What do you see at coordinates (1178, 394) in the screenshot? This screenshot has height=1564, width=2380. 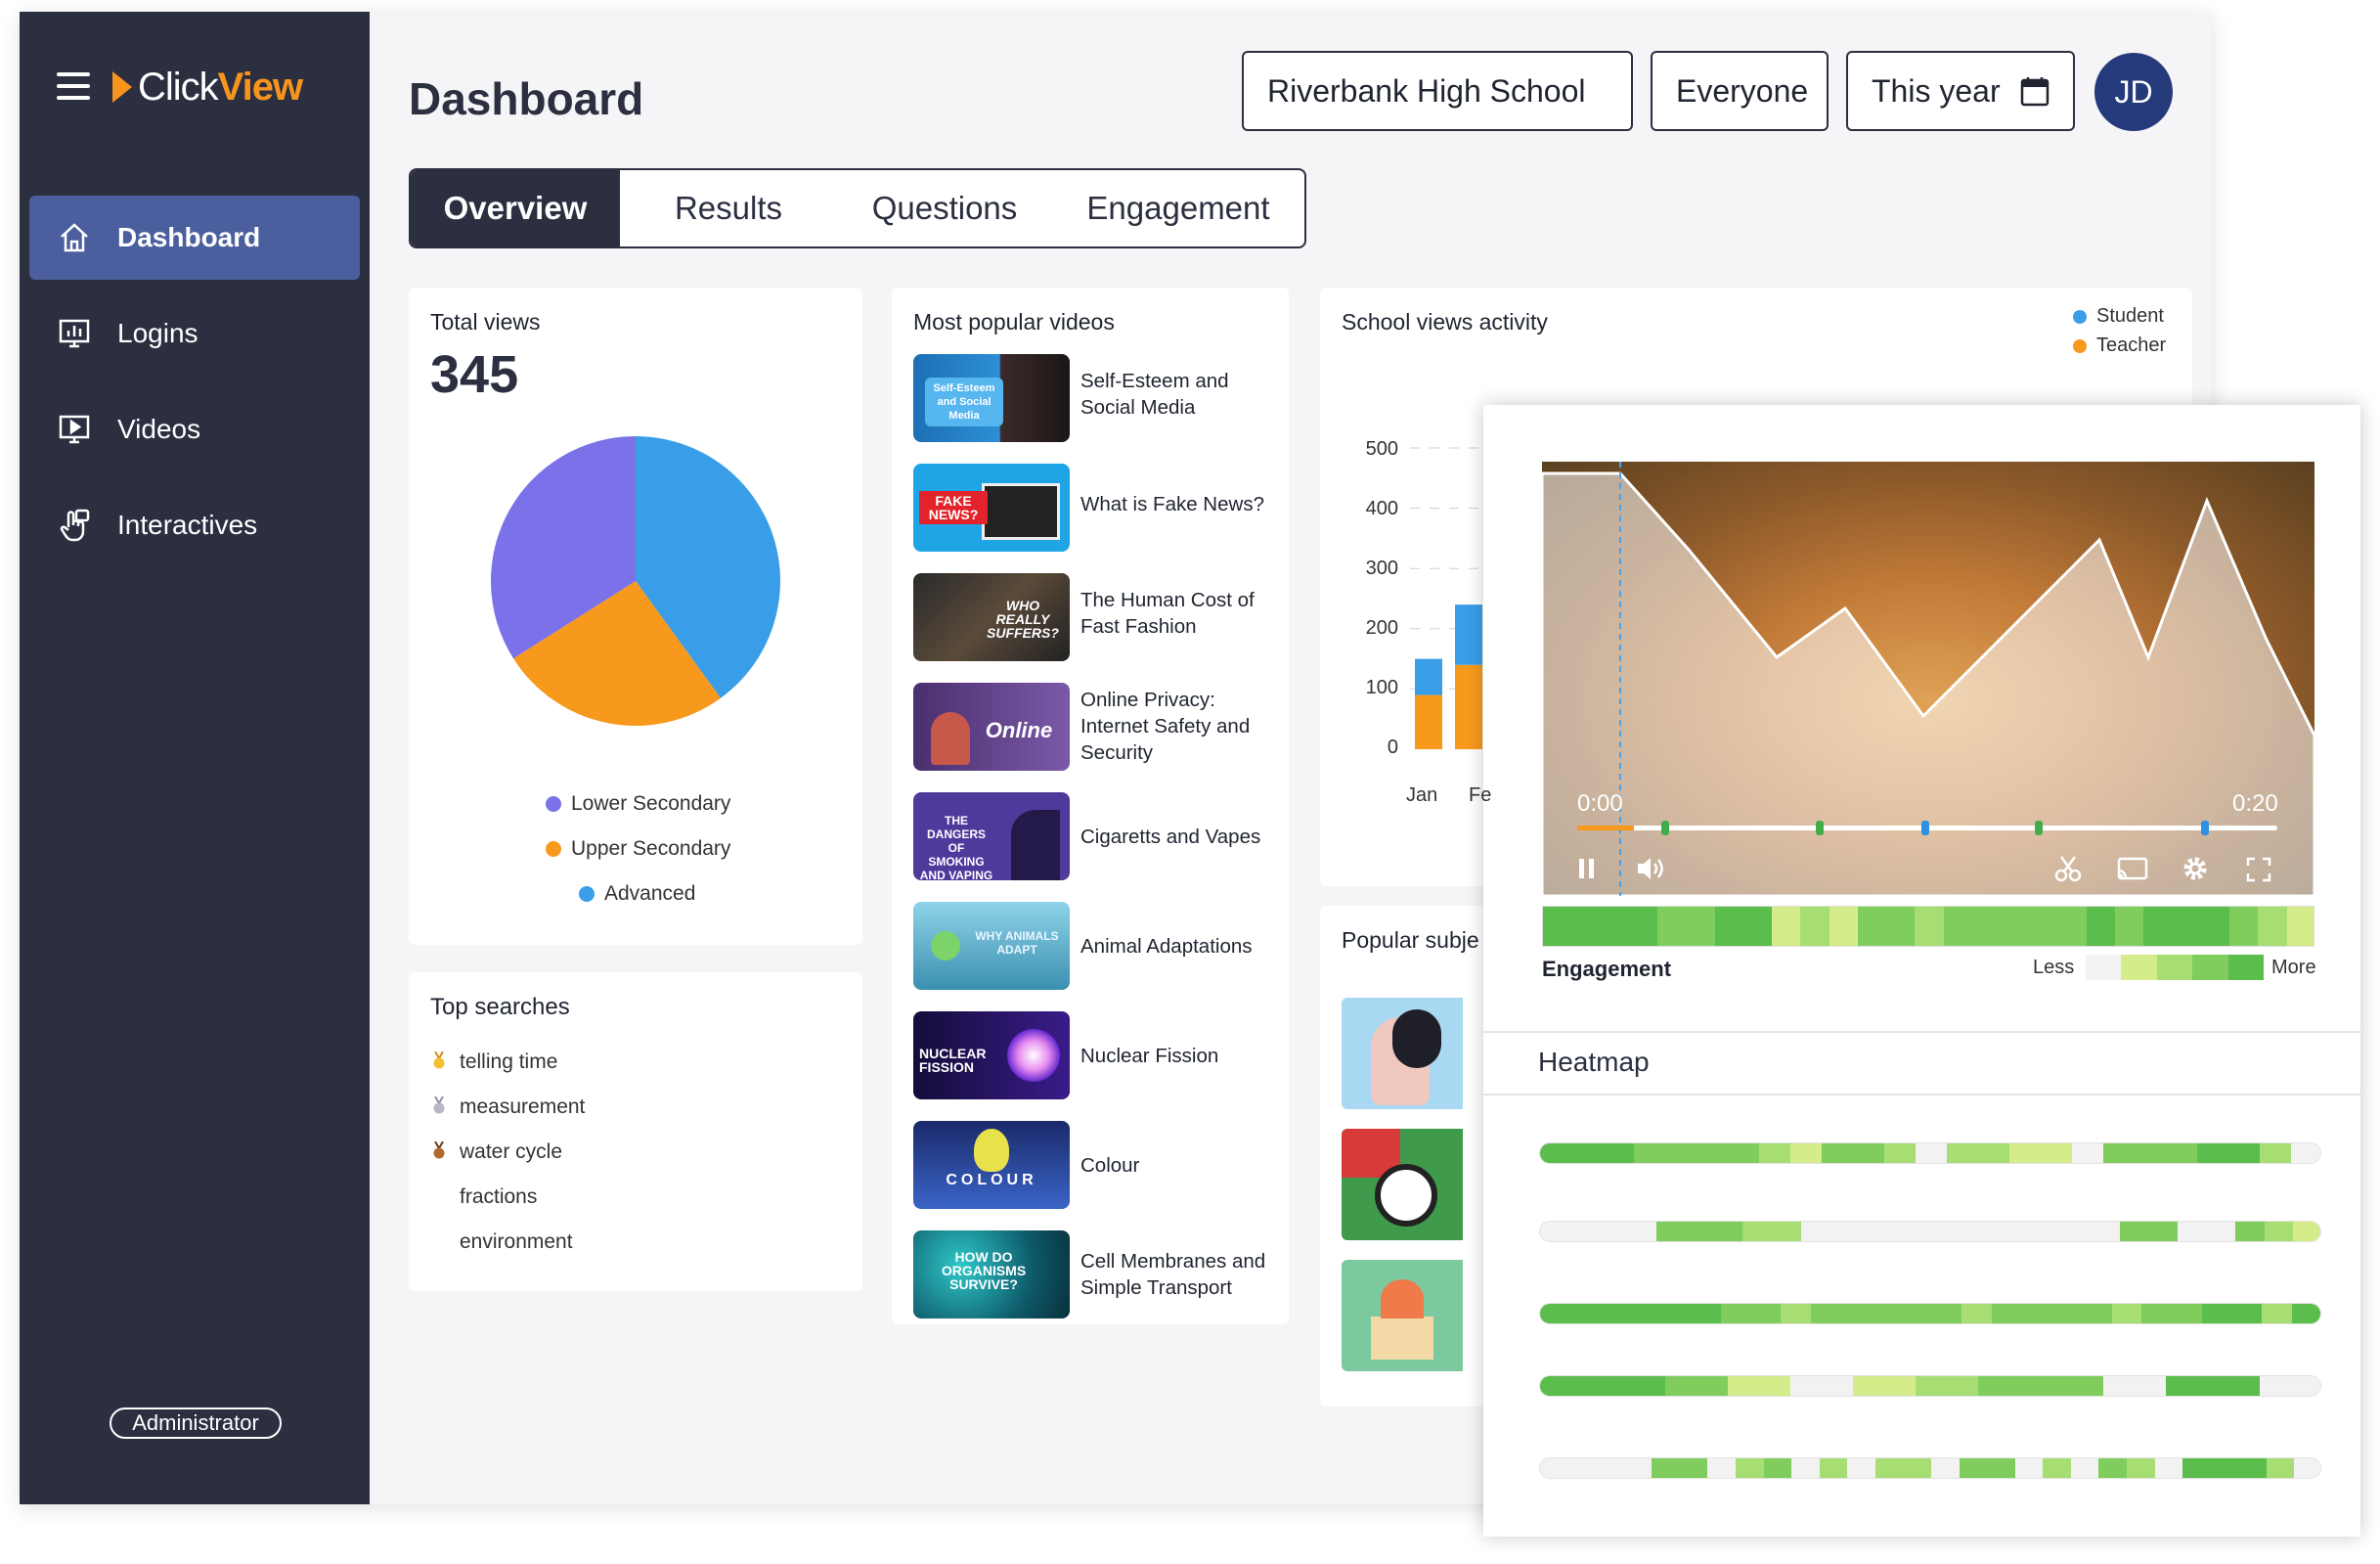 I see `video-title: Self-Esteem and Social Media` at bounding box center [1178, 394].